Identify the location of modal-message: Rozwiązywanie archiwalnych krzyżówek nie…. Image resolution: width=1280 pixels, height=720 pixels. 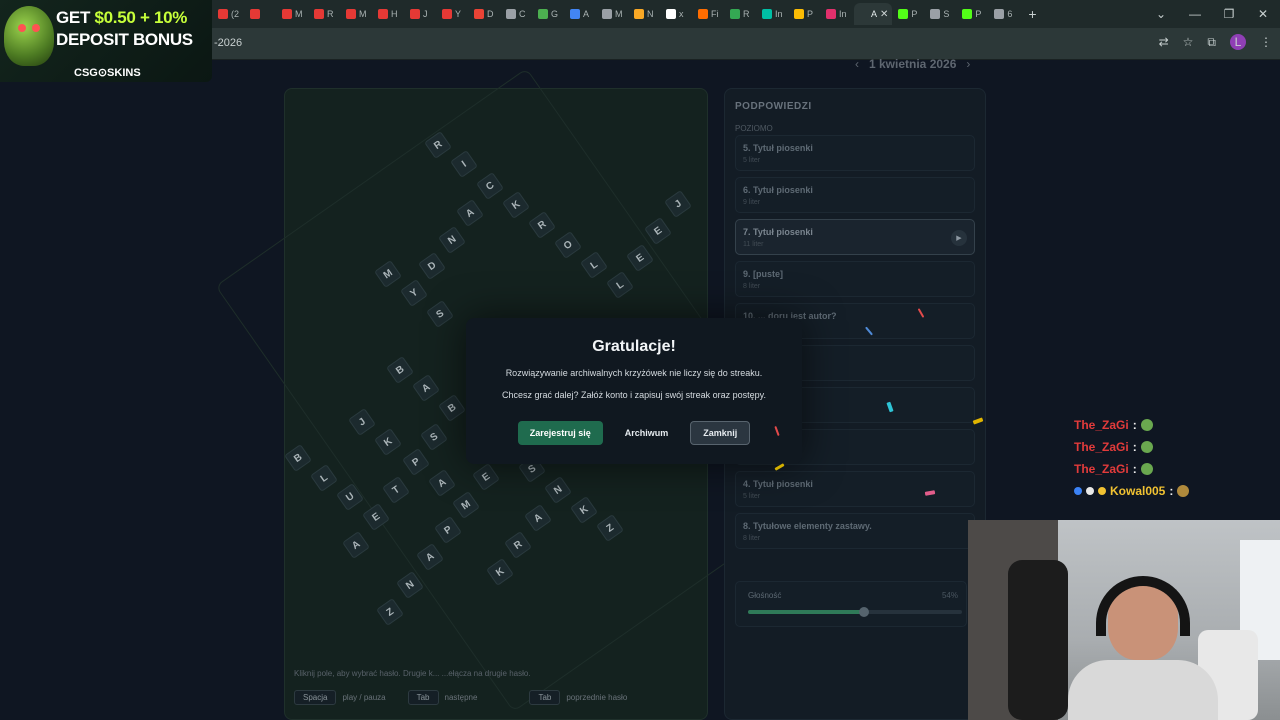
(634, 373).